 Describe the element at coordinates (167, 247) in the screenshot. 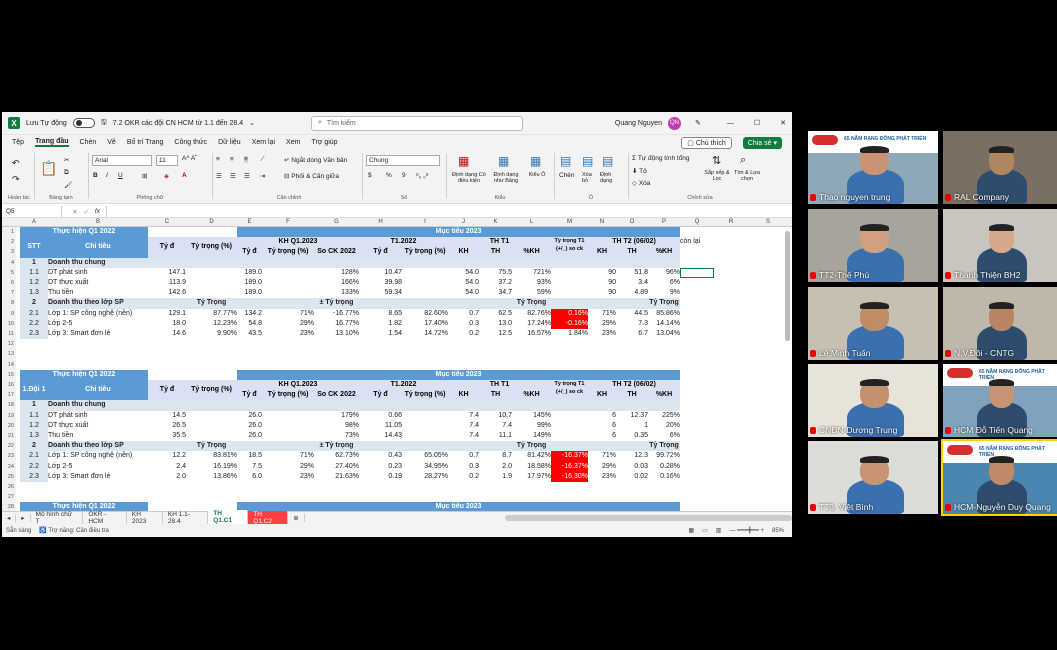

I see `header-ty-d: Tỷ đ` at that location.